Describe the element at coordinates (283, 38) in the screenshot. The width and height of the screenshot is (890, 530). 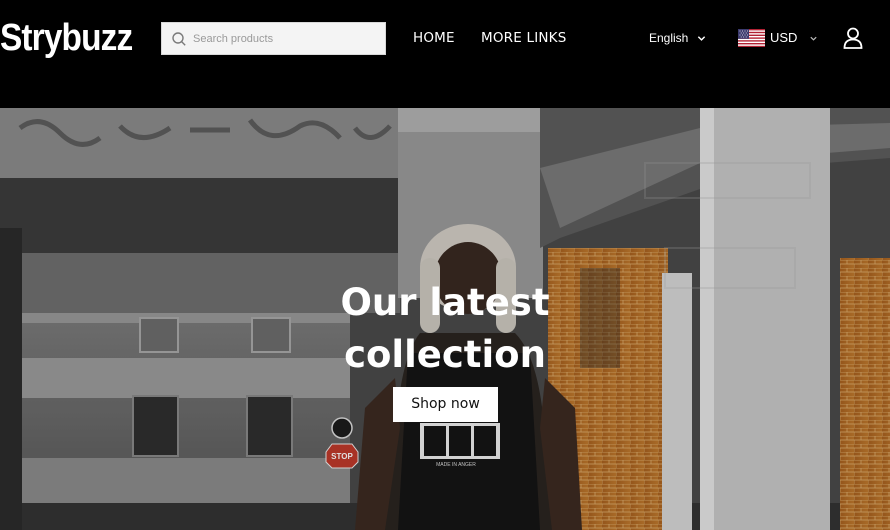
I see `search-input` at that location.